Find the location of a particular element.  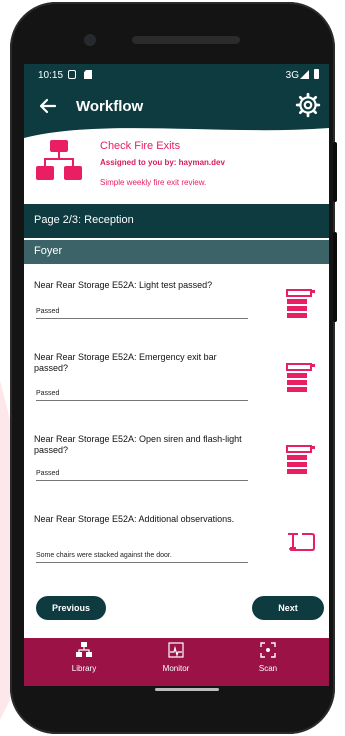

library-icon is located at coordinates (84, 649).